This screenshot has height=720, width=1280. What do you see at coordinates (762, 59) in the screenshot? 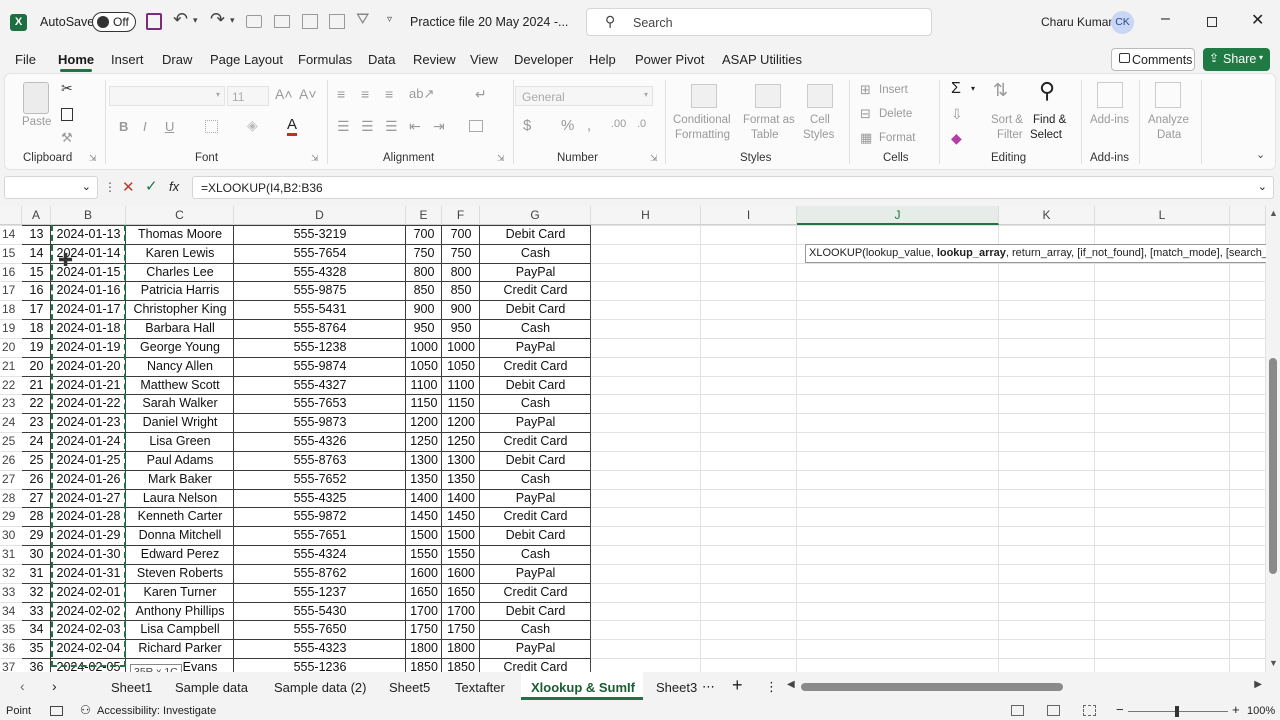
I see `tab-asap-utilities: ASAP Utilities` at bounding box center [762, 59].